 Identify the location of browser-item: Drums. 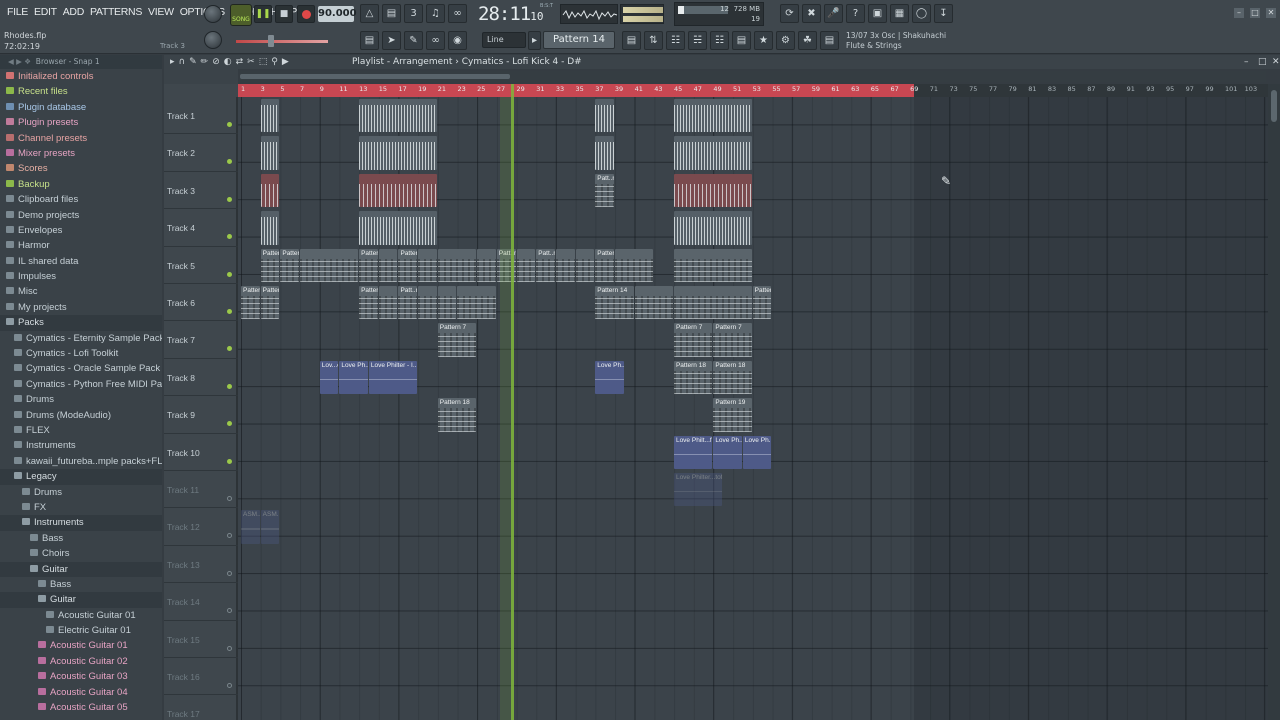
(81, 492).